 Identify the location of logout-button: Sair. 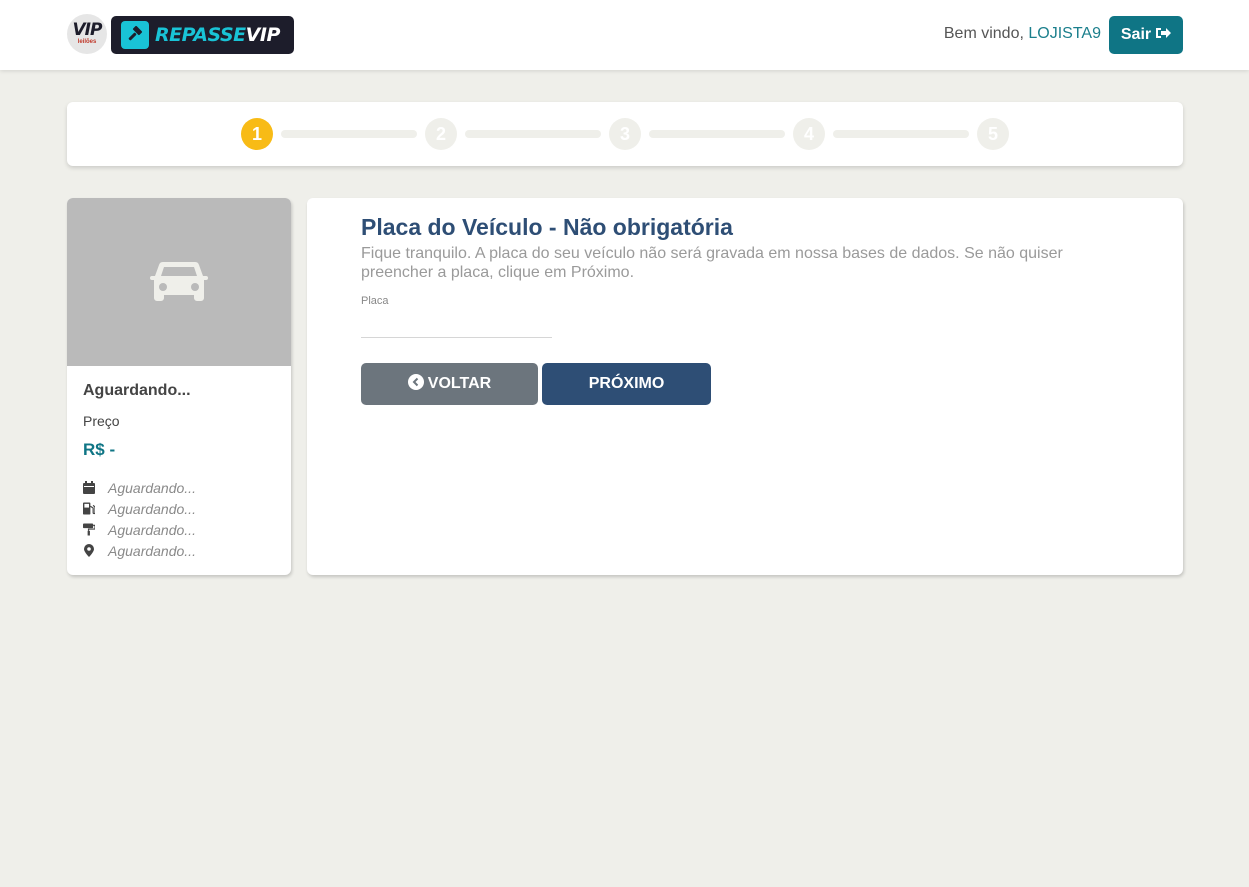
(1146, 35).